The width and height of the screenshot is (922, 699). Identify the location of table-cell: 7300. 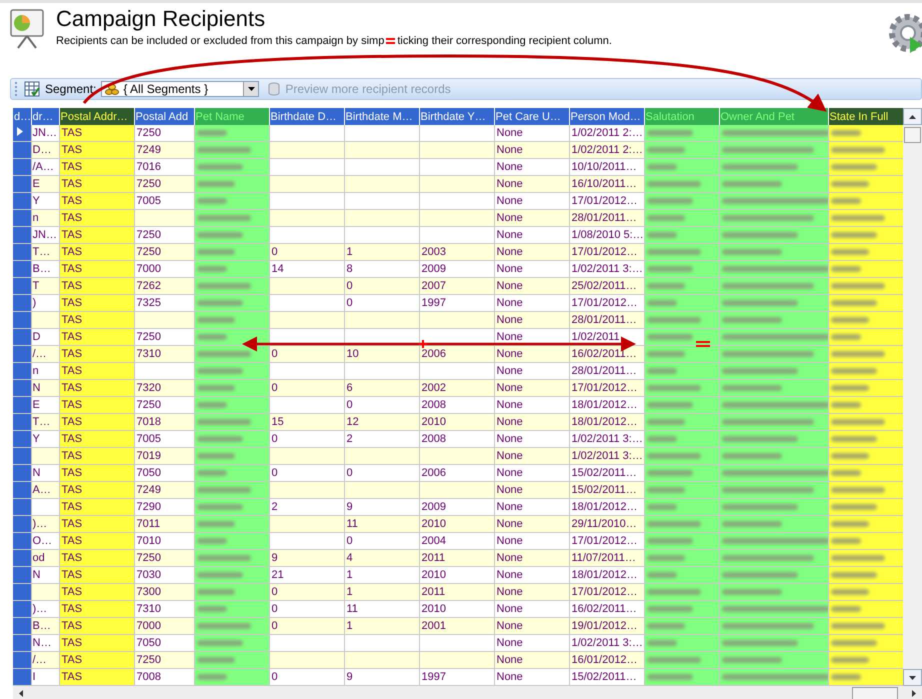
(164, 592).